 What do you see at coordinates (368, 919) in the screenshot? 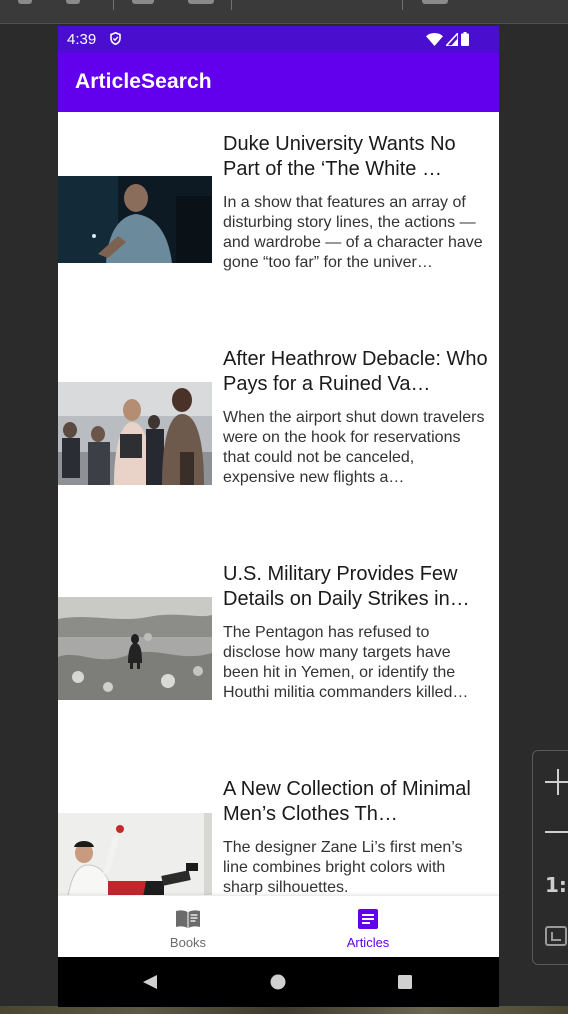
I see `article-icon` at bounding box center [368, 919].